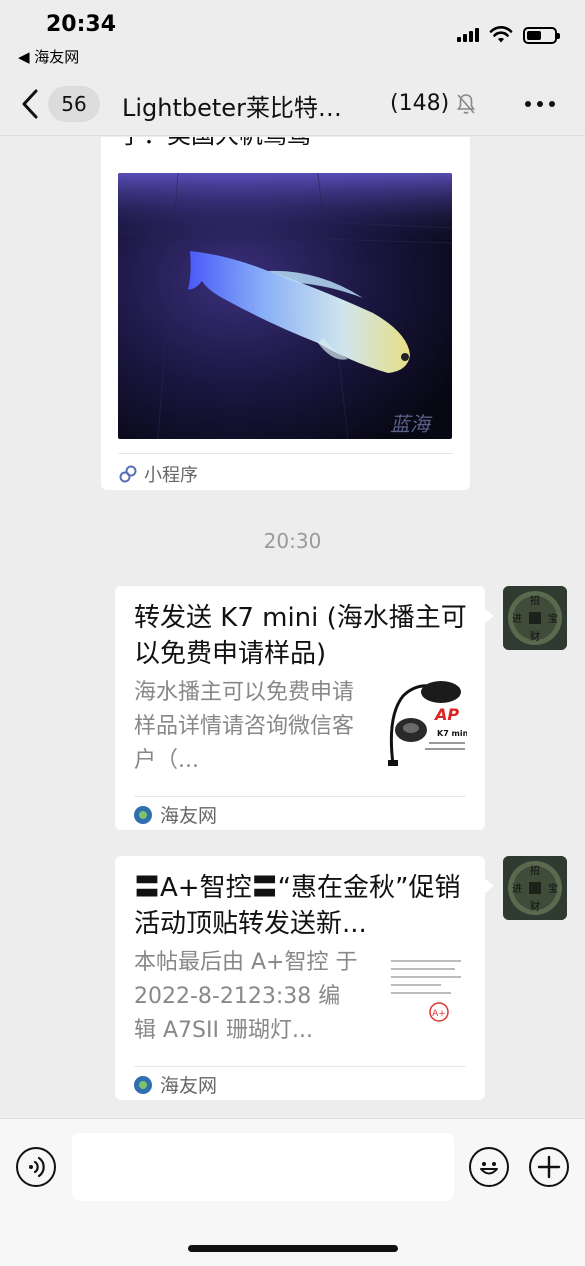 This screenshot has width=585, height=1266. Describe the element at coordinates (425, 993) in the screenshot. I see `document-thumbnail: A+` at that location.